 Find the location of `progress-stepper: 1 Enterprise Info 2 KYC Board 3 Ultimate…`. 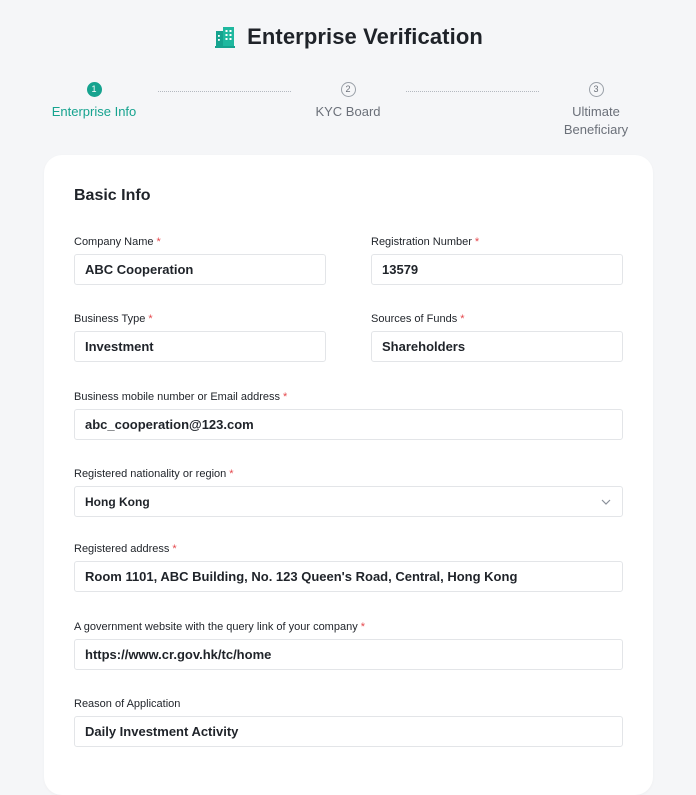

progress-stepper: 1 Enterprise Info 2 KYC Board 3 Ultimate… is located at coordinates (348, 112).